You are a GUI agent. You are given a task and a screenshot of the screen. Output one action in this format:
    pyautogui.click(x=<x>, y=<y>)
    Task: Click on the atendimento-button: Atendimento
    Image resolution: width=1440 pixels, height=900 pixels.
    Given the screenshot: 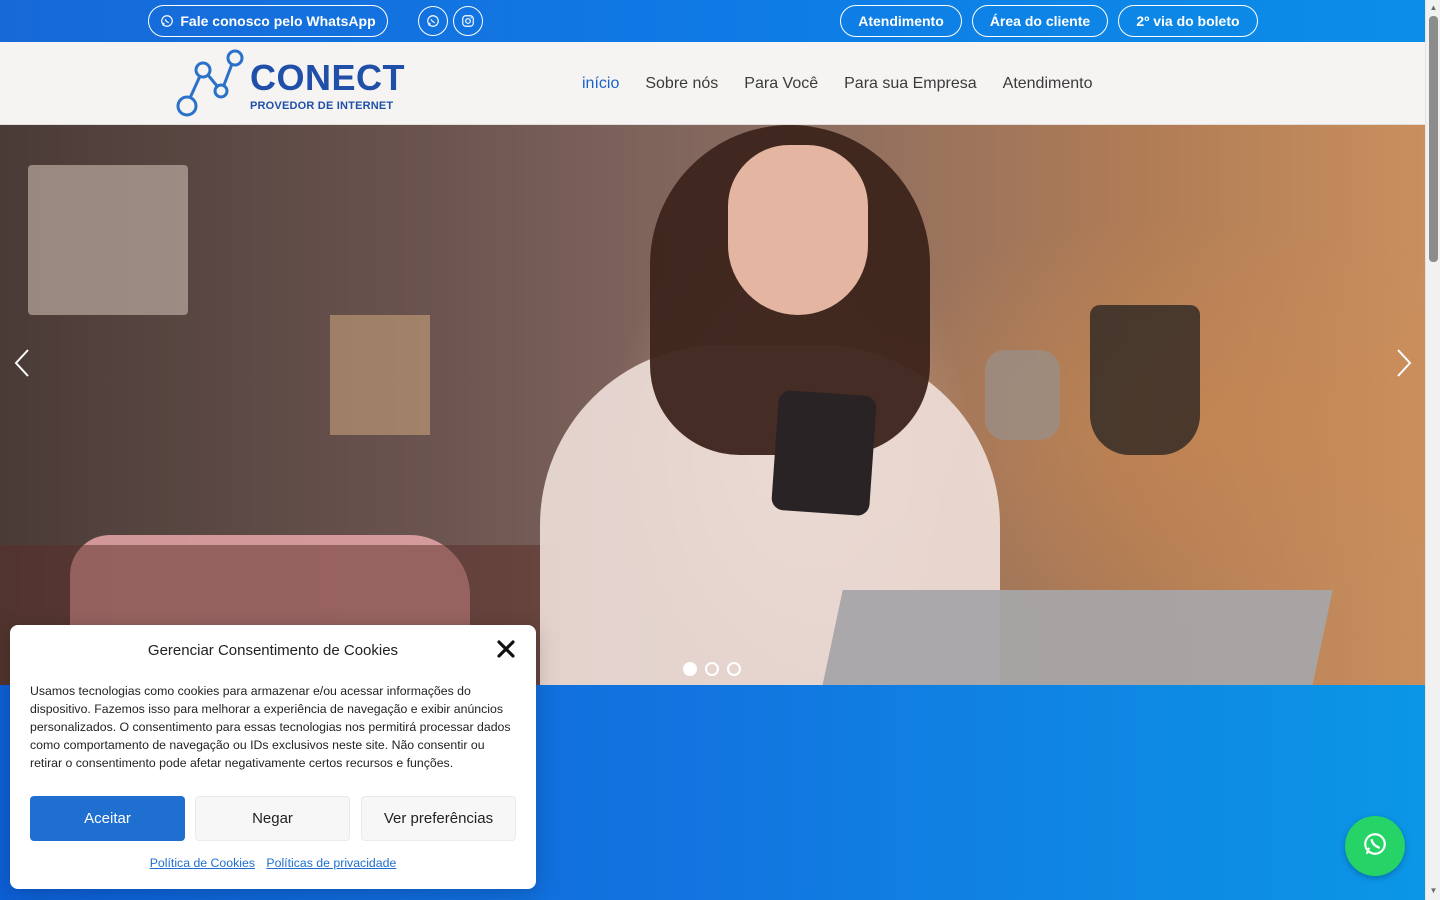 What is the action you would take?
    pyautogui.click(x=901, y=21)
    